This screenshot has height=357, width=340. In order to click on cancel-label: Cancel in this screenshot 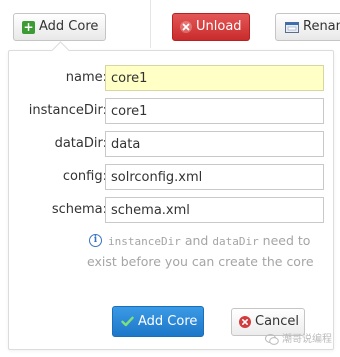, I will do `click(277, 321)`.